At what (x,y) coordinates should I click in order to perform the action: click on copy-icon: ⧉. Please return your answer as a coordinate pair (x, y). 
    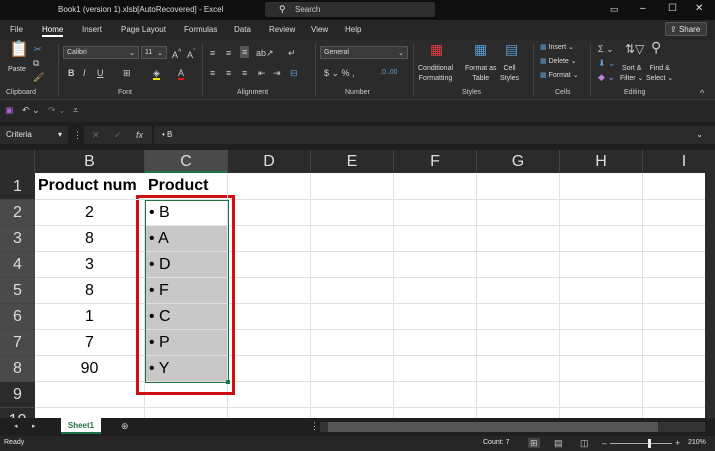
    Looking at the image, I should click on (36, 63).